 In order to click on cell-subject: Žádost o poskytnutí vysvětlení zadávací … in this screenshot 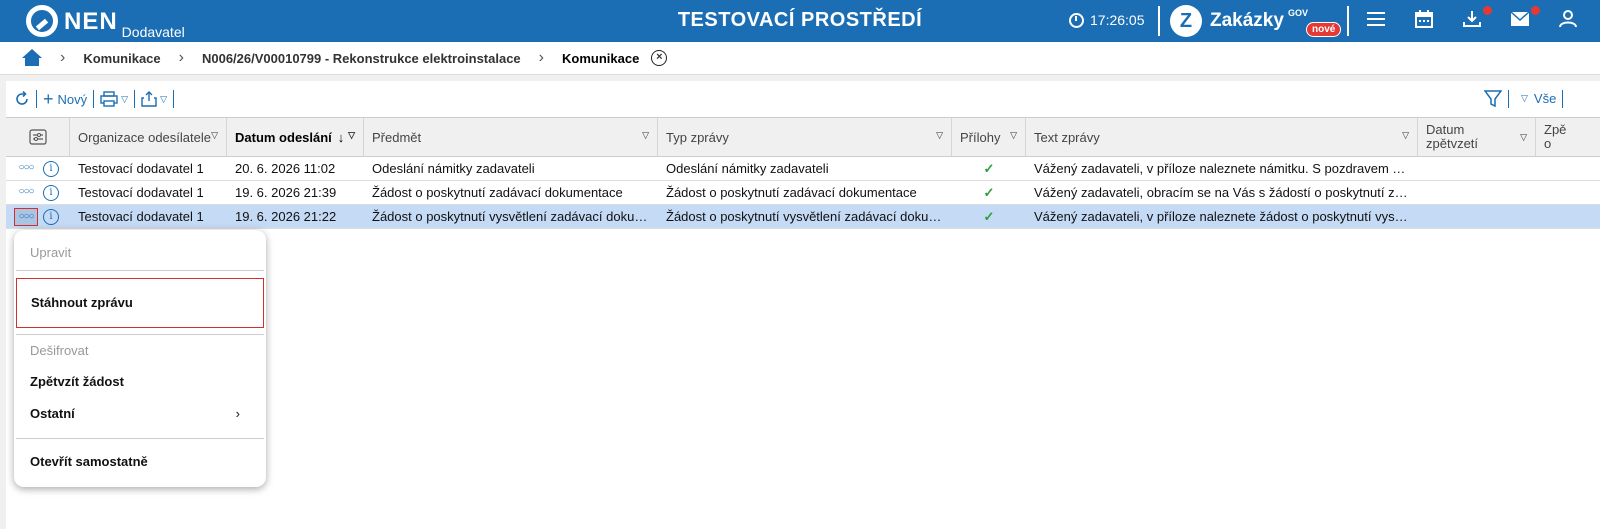, I will do `click(515, 216)`.